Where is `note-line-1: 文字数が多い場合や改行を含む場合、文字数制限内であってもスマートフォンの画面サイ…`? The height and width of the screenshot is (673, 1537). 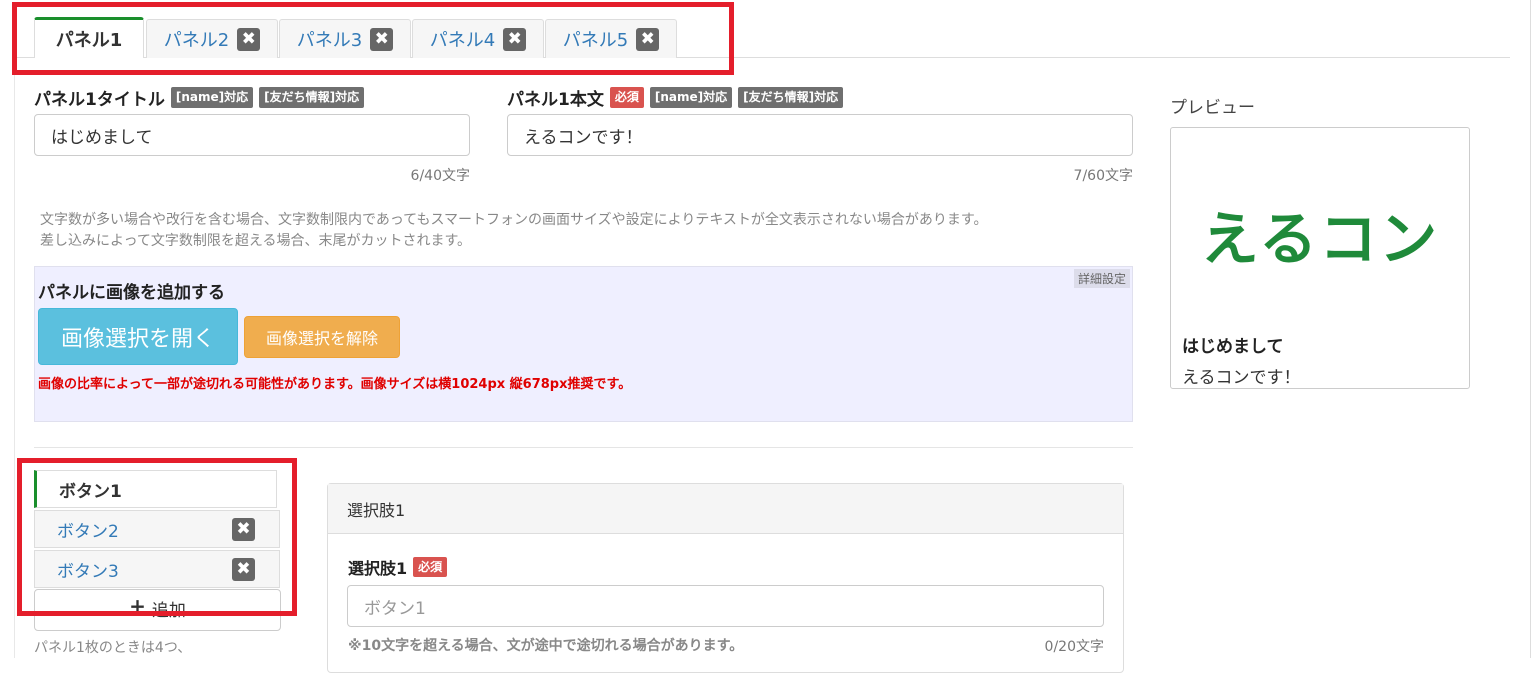 note-line-1: 文字数が多い場合や改行を含む場合、文字数制限内であってもスマートフォンの画面サイ… is located at coordinates (514, 220).